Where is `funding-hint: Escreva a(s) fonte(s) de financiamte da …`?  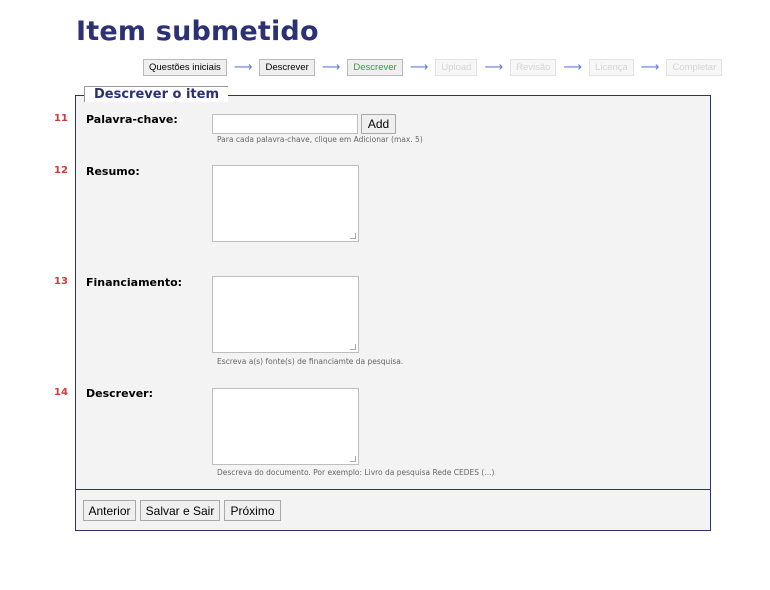 funding-hint: Escreva a(s) fonte(s) de financiamte da … is located at coordinates (310, 361).